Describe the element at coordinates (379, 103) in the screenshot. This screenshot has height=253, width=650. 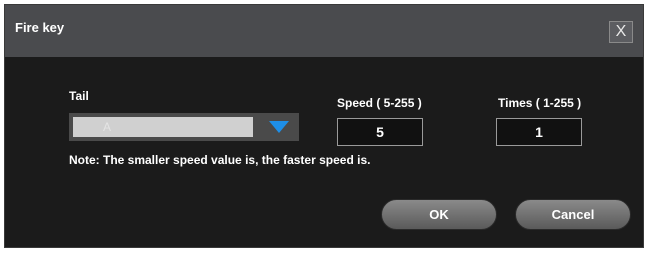
I see `speed-label: Speed ( 5-255 )` at that location.